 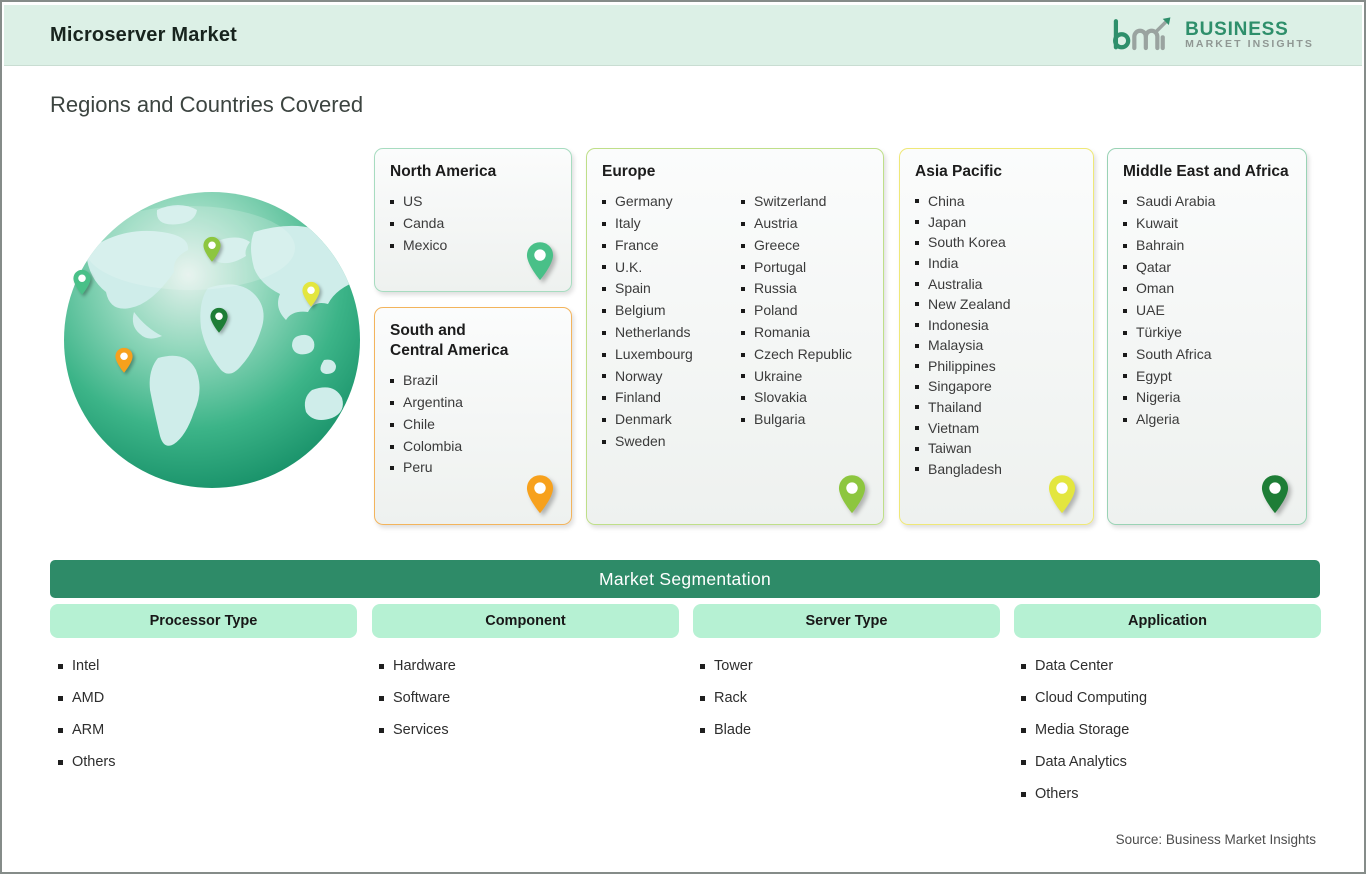 What do you see at coordinates (629, 266) in the screenshot?
I see `list-item-label: U.K.` at bounding box center [629, 266].